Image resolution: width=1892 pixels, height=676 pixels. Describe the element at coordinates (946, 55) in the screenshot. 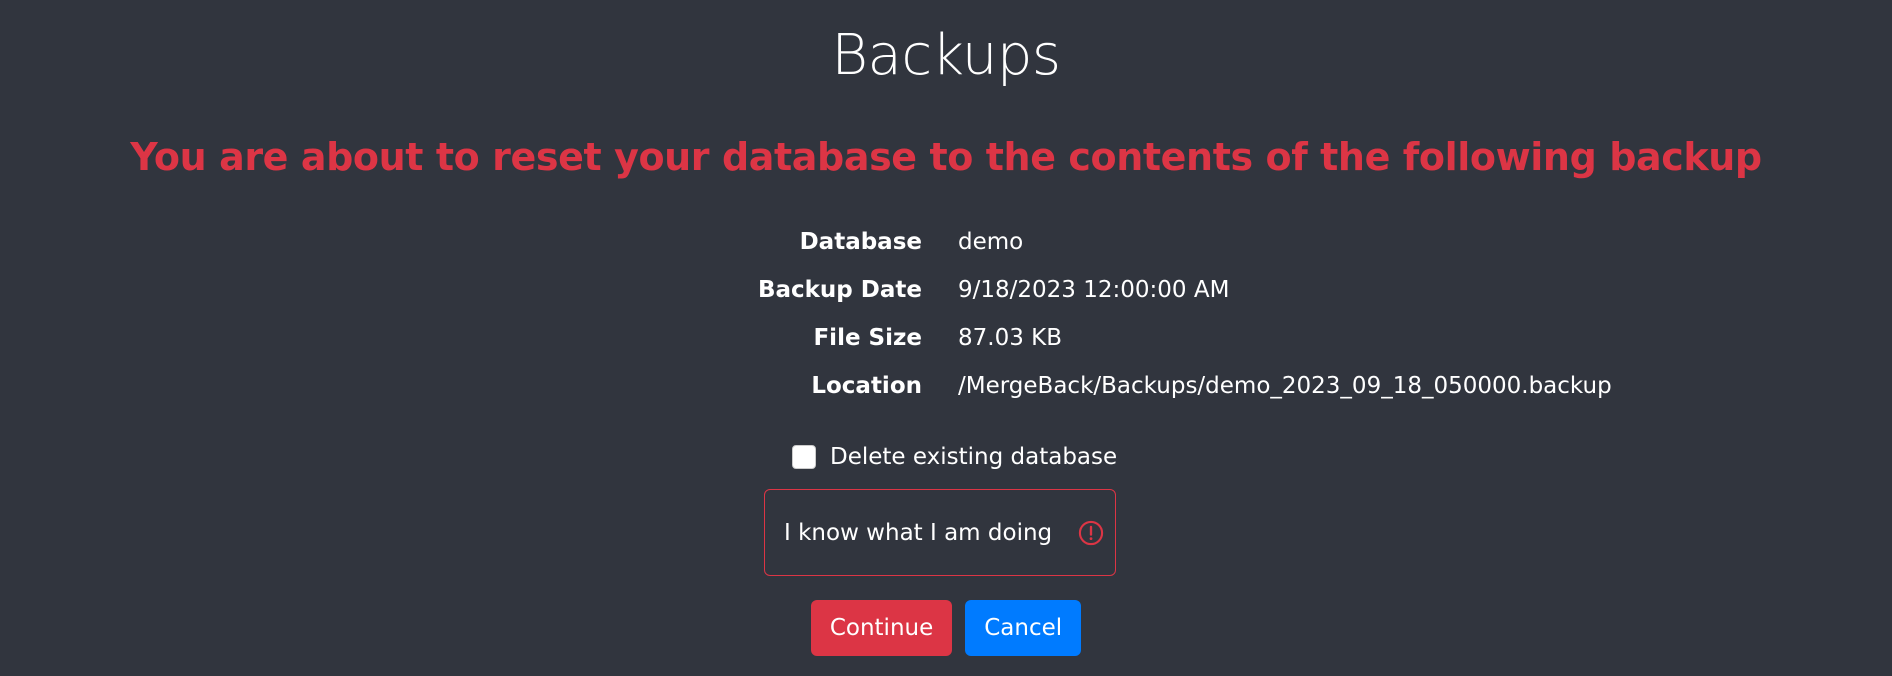

I see `page-title: Backups` at that location.